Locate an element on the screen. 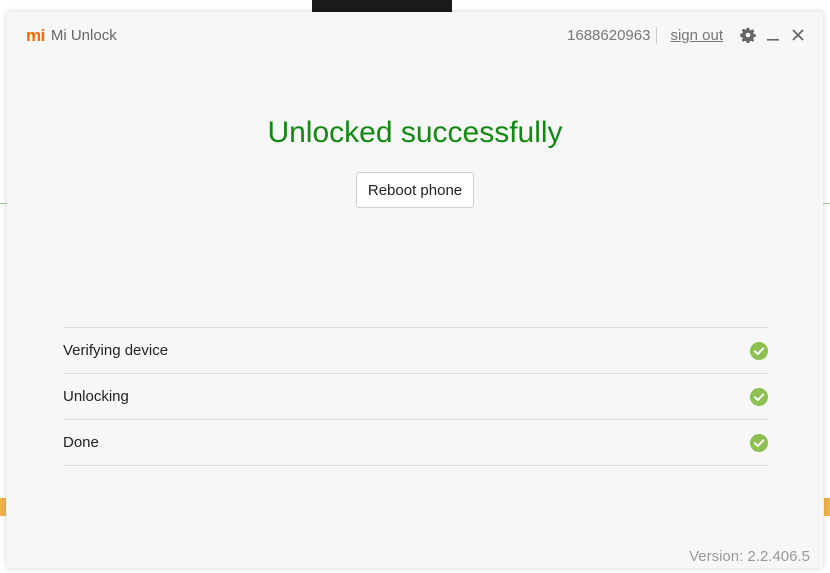 Image resolution: width=830 pixels, height=573 pixels. window-controls is located at coordinates (771, 35).